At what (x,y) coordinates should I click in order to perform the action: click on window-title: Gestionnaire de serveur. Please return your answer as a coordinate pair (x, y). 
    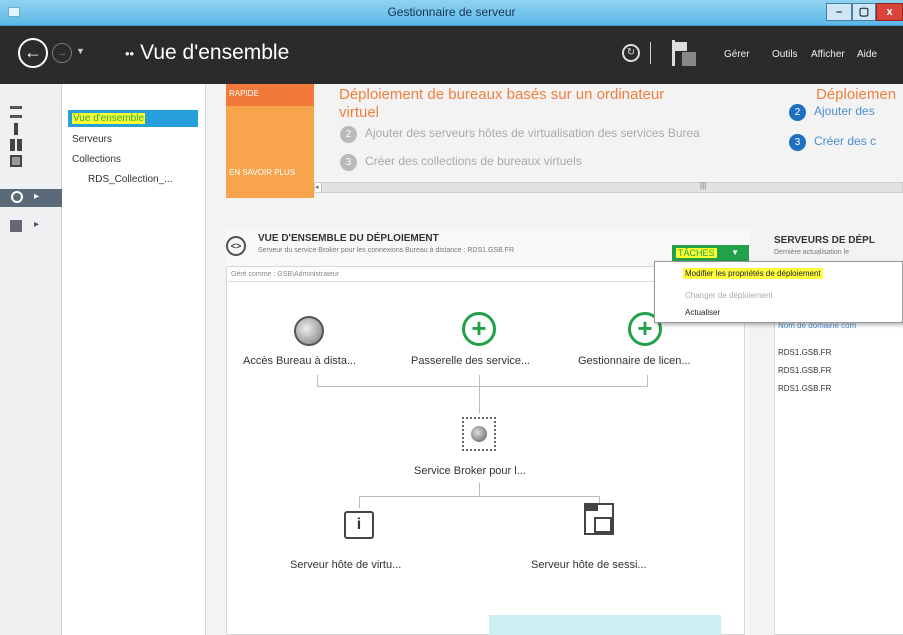
    Looking at the image, I should click on (451, 12).